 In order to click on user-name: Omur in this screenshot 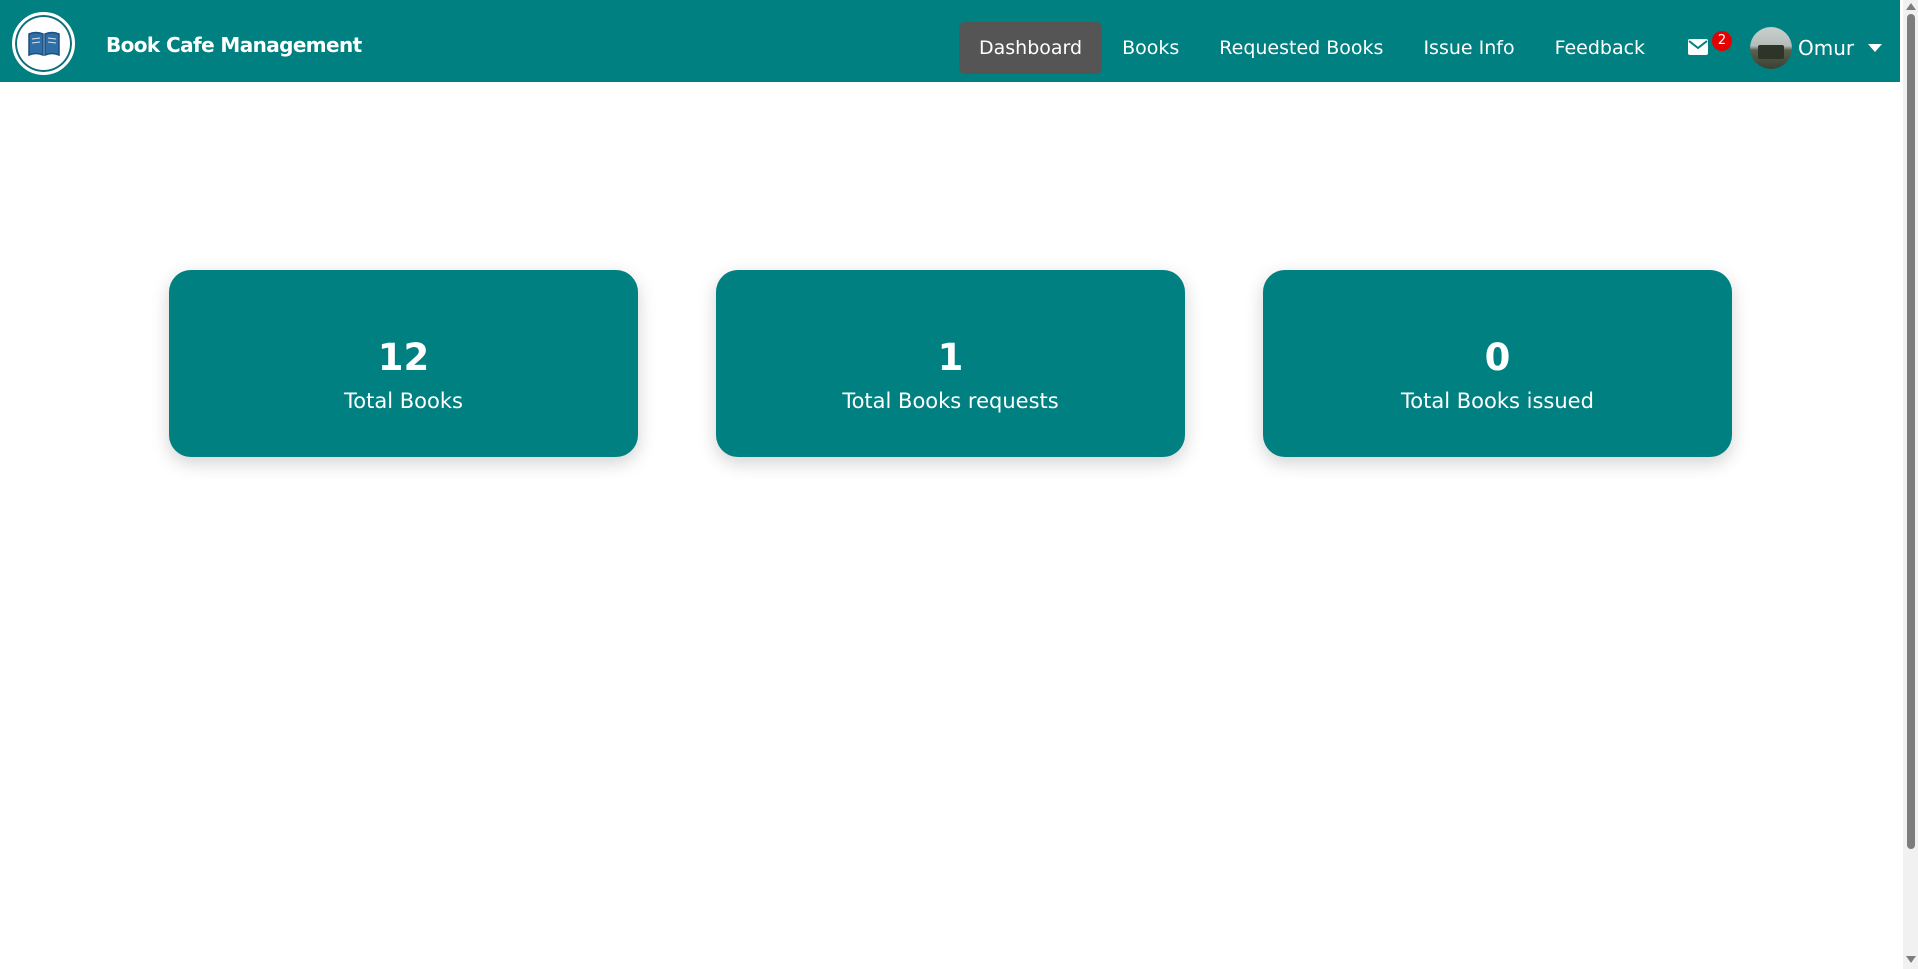, I will do `click(1826, 48)`.